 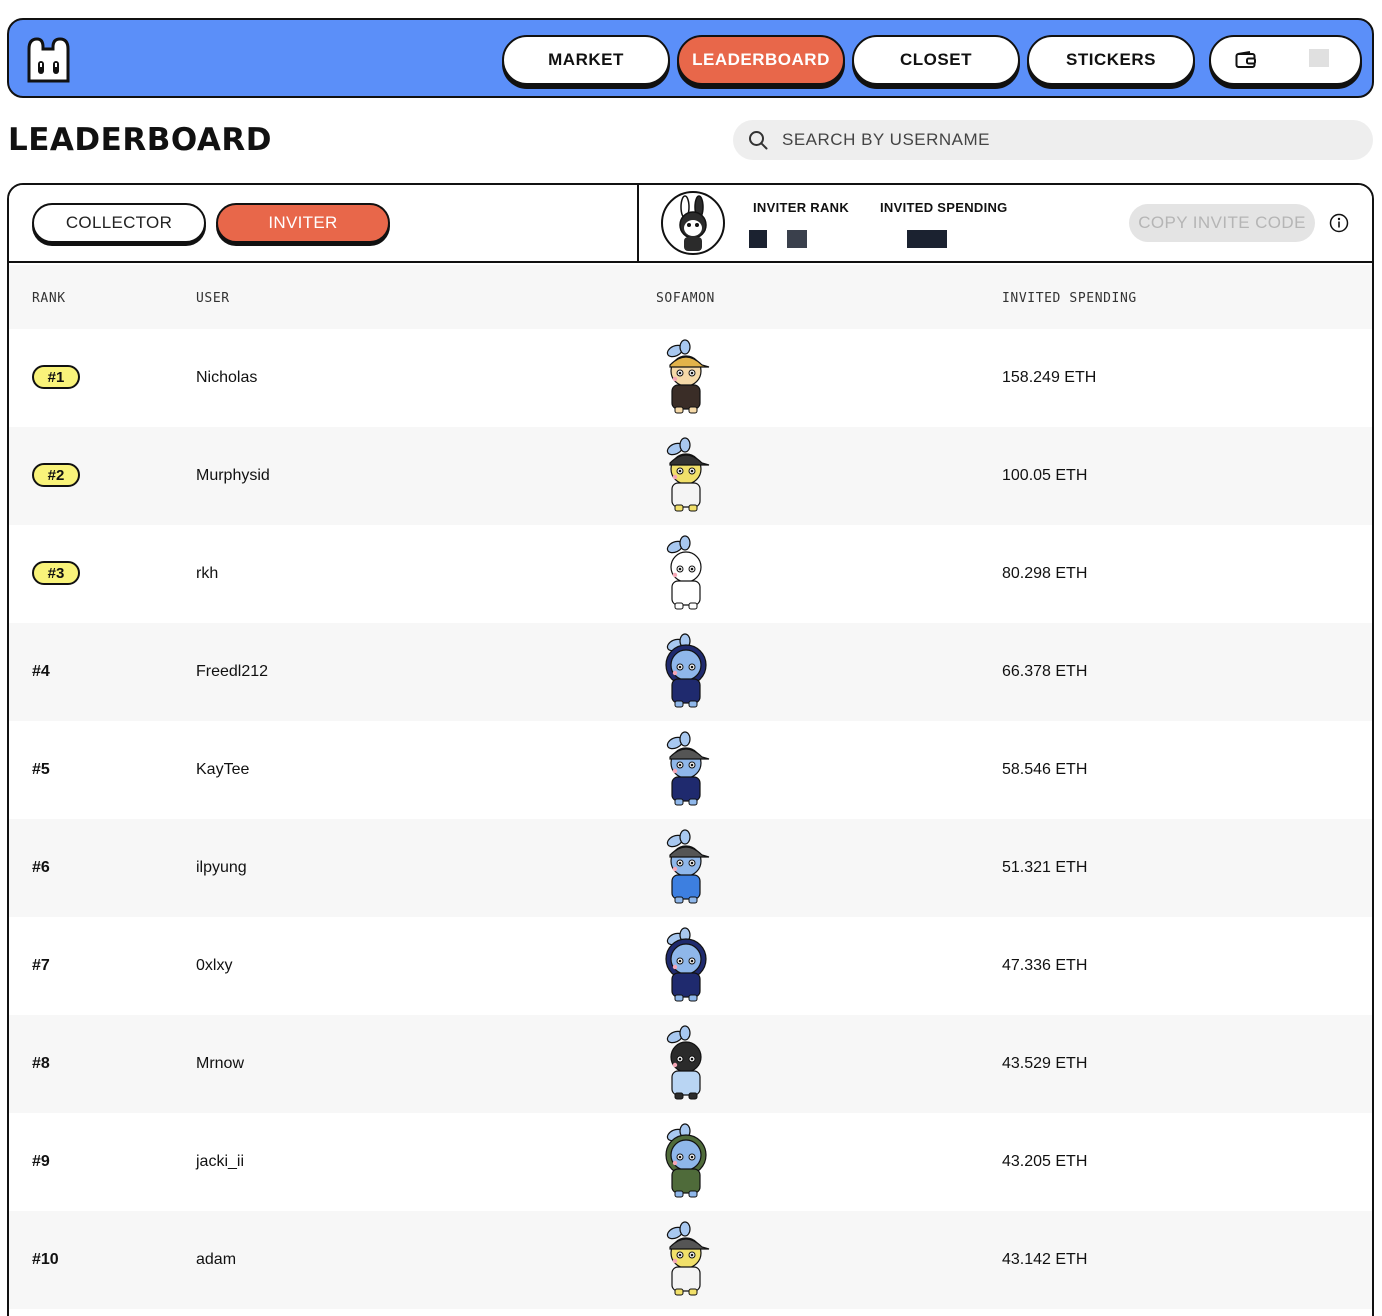 What do you see at coordinates (761, 60) in the screenshot?
I see `nav-leaderboard-button: LEADERBOARD` at bounding box center [761, 60].